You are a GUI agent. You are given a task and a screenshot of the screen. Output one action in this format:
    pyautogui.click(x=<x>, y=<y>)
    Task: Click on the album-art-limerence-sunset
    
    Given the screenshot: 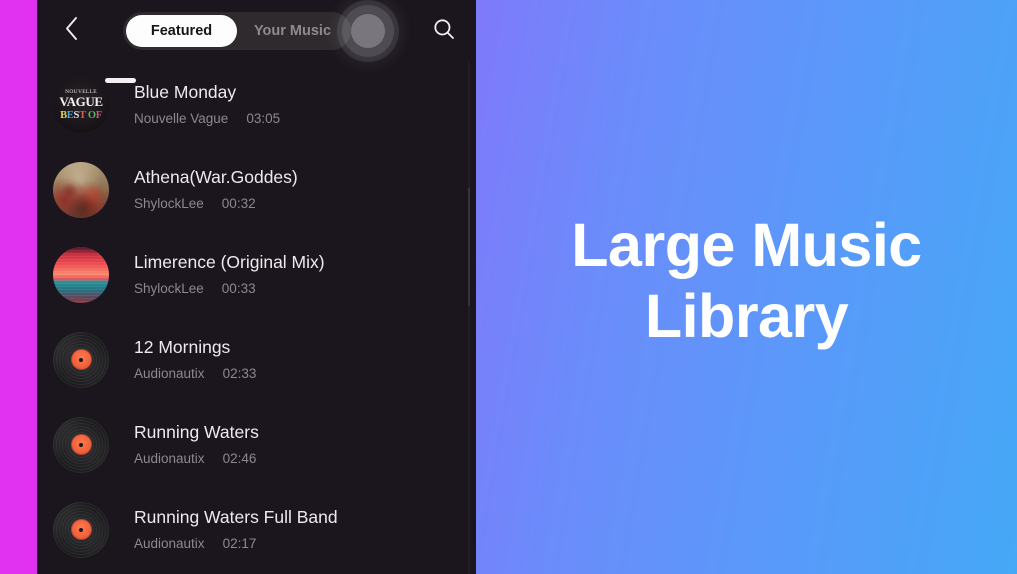 What is the action you would take?
    pyautogui.click(x=81, y=274)
    